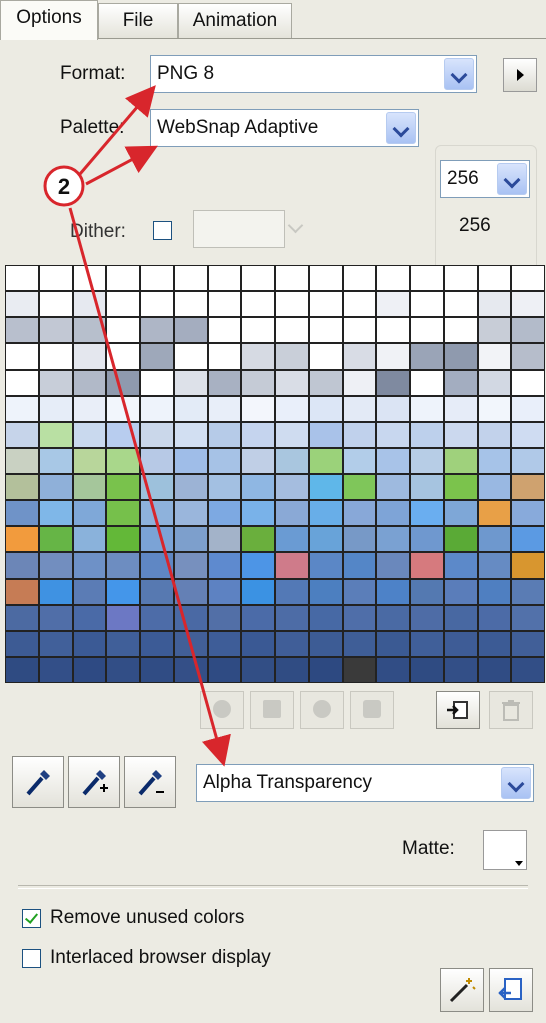  What do you see at coordinates (520, 75) in the screenshot?
I see `options-menu-button` at bounding box center [520, 75].